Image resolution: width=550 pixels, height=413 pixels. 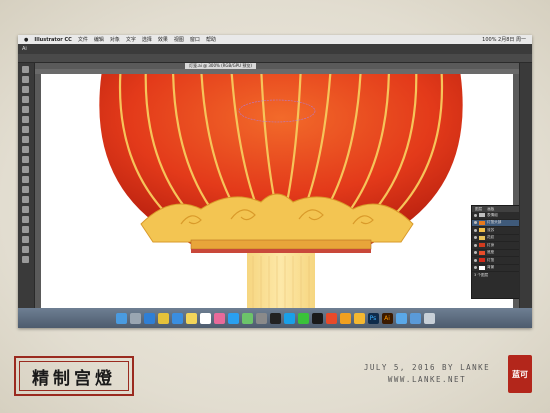 I want to click on menu-window: 窗口, so click(x=195, y=39).